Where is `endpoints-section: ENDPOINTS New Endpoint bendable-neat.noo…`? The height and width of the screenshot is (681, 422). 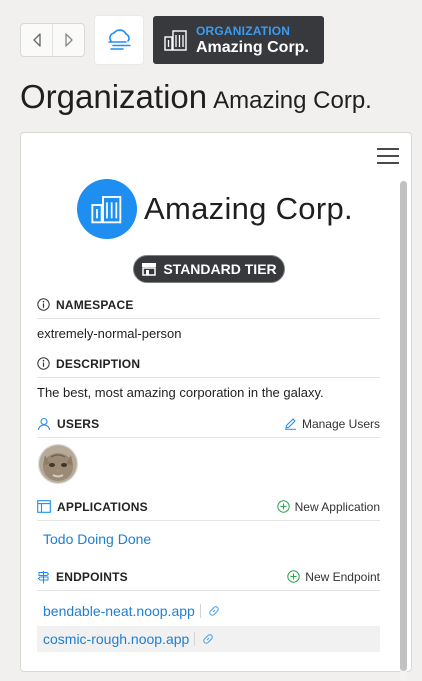
endpoints-section: ENDPOINTS New Endpoint bendable-neat.noo… is located at coordinates (208, 609).